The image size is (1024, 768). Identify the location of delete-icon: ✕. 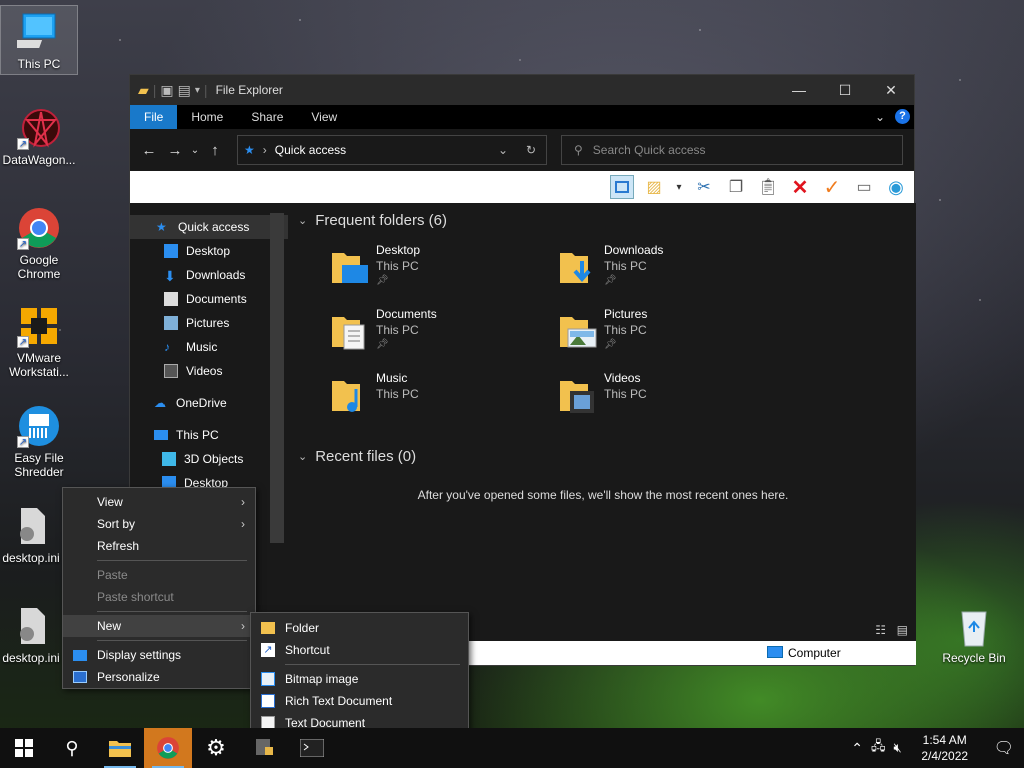
(800, 187).